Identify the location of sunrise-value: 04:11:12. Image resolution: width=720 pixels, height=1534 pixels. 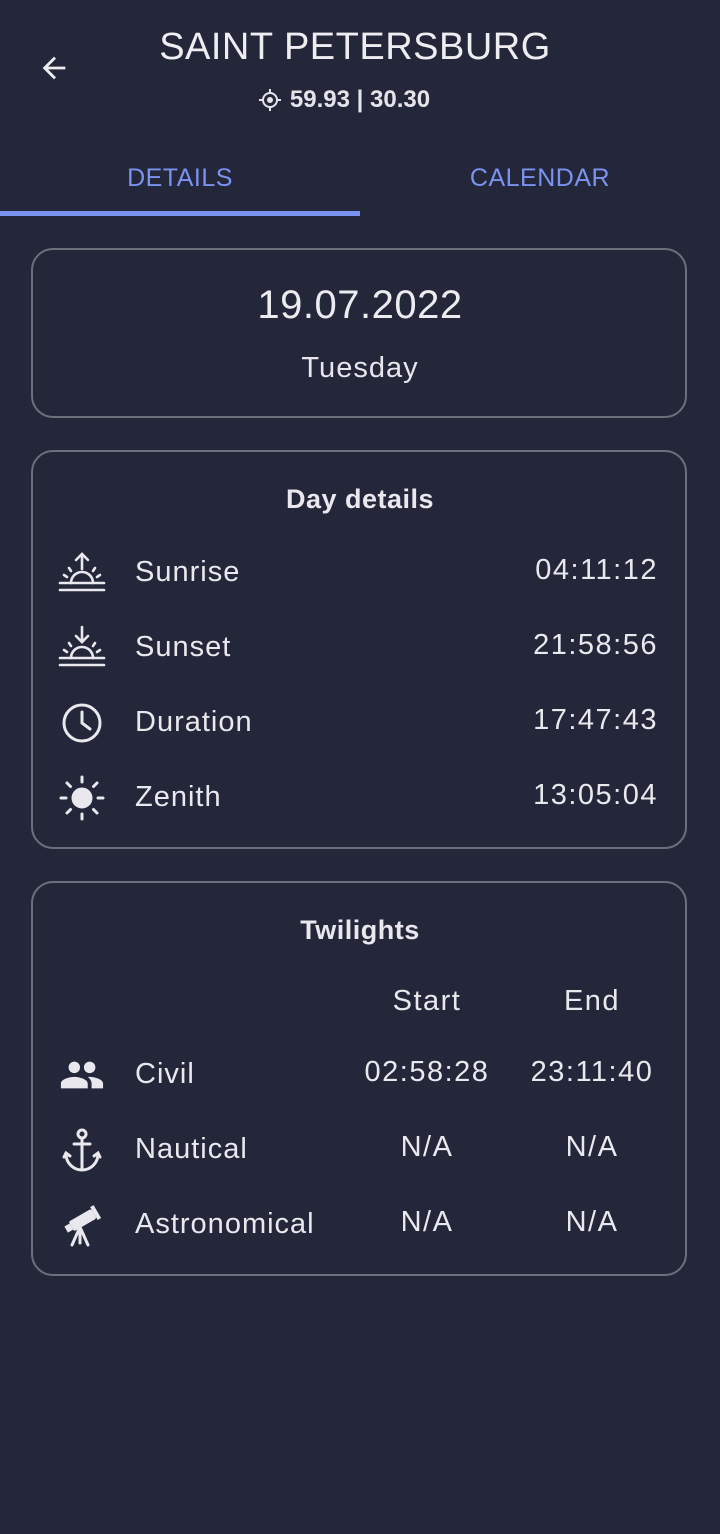
(596, 570).